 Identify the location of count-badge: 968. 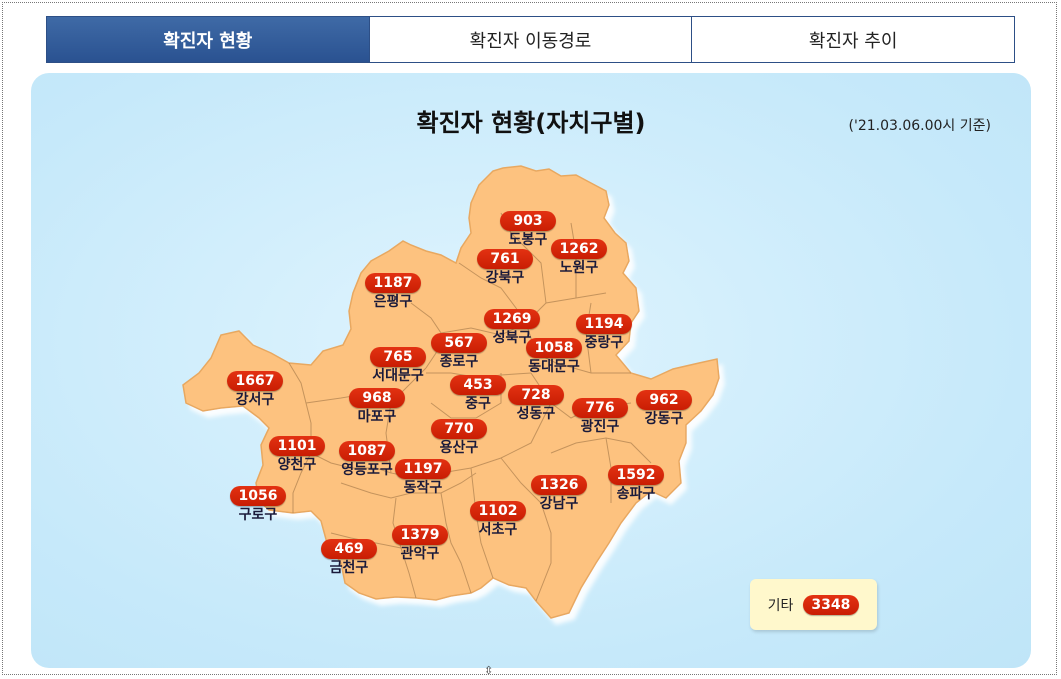
(377, 398).